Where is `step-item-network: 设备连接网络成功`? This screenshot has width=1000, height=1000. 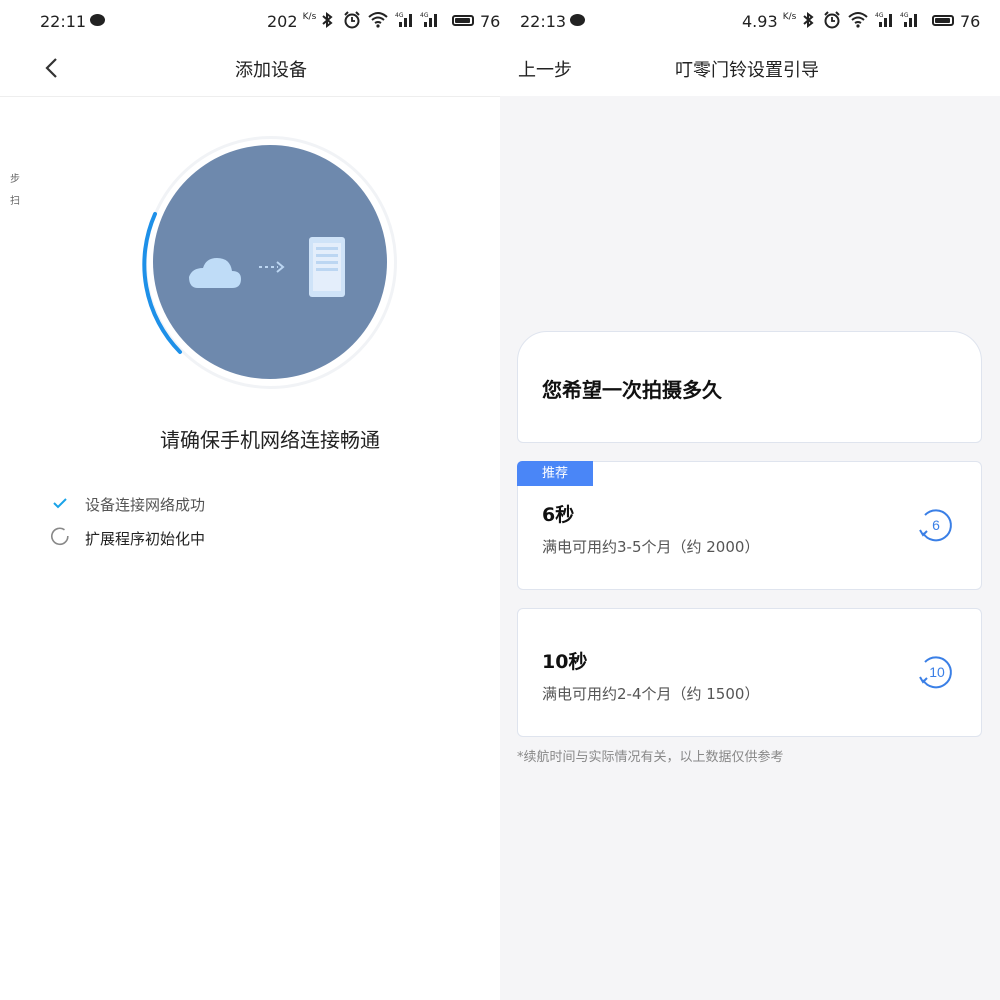 step-item-network: 设备连接网络成功 is located at coordinates (200, 505).